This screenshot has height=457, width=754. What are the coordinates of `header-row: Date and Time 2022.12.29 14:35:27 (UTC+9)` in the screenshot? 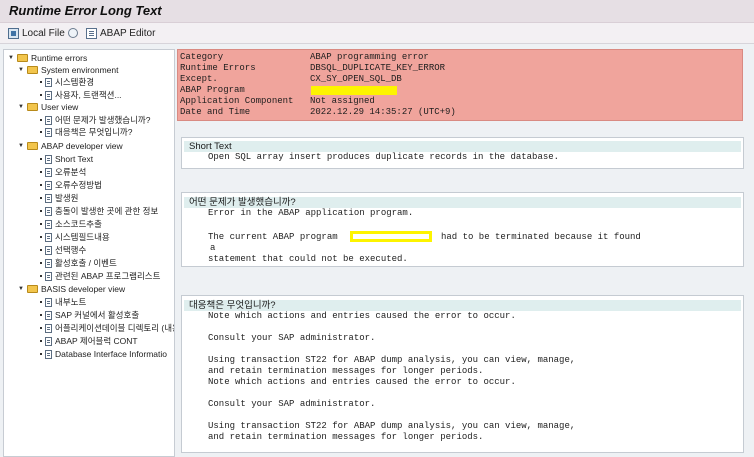 It's located at (318, 112).